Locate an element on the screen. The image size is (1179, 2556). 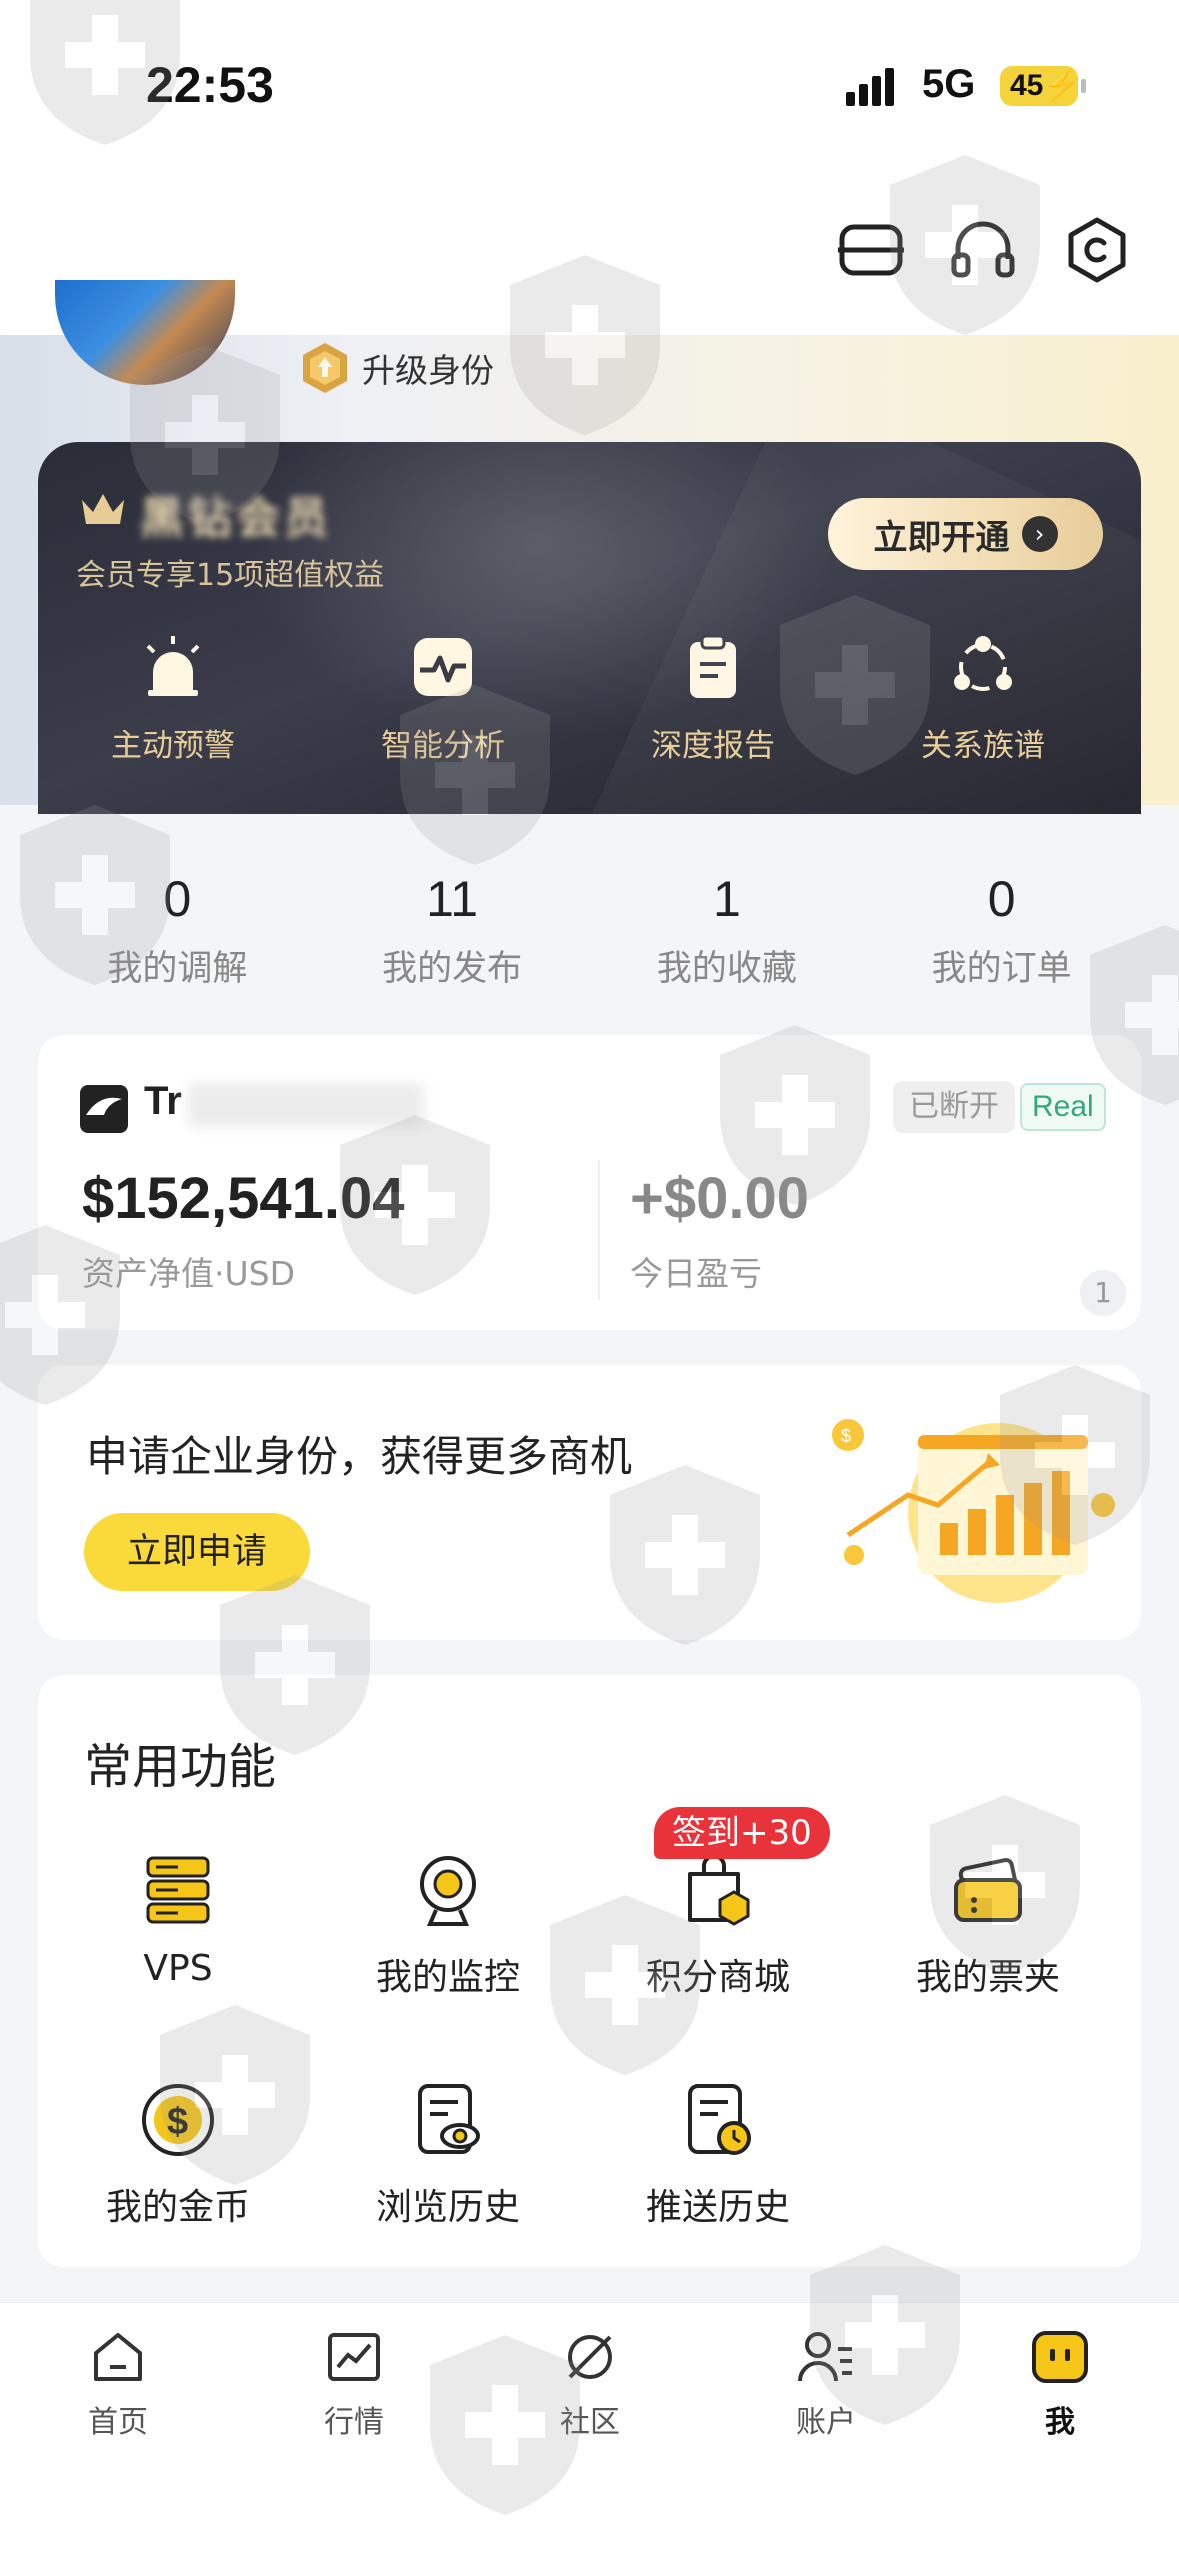
function-coins: $ 我的金币 is located at coordinates (178, 2155).